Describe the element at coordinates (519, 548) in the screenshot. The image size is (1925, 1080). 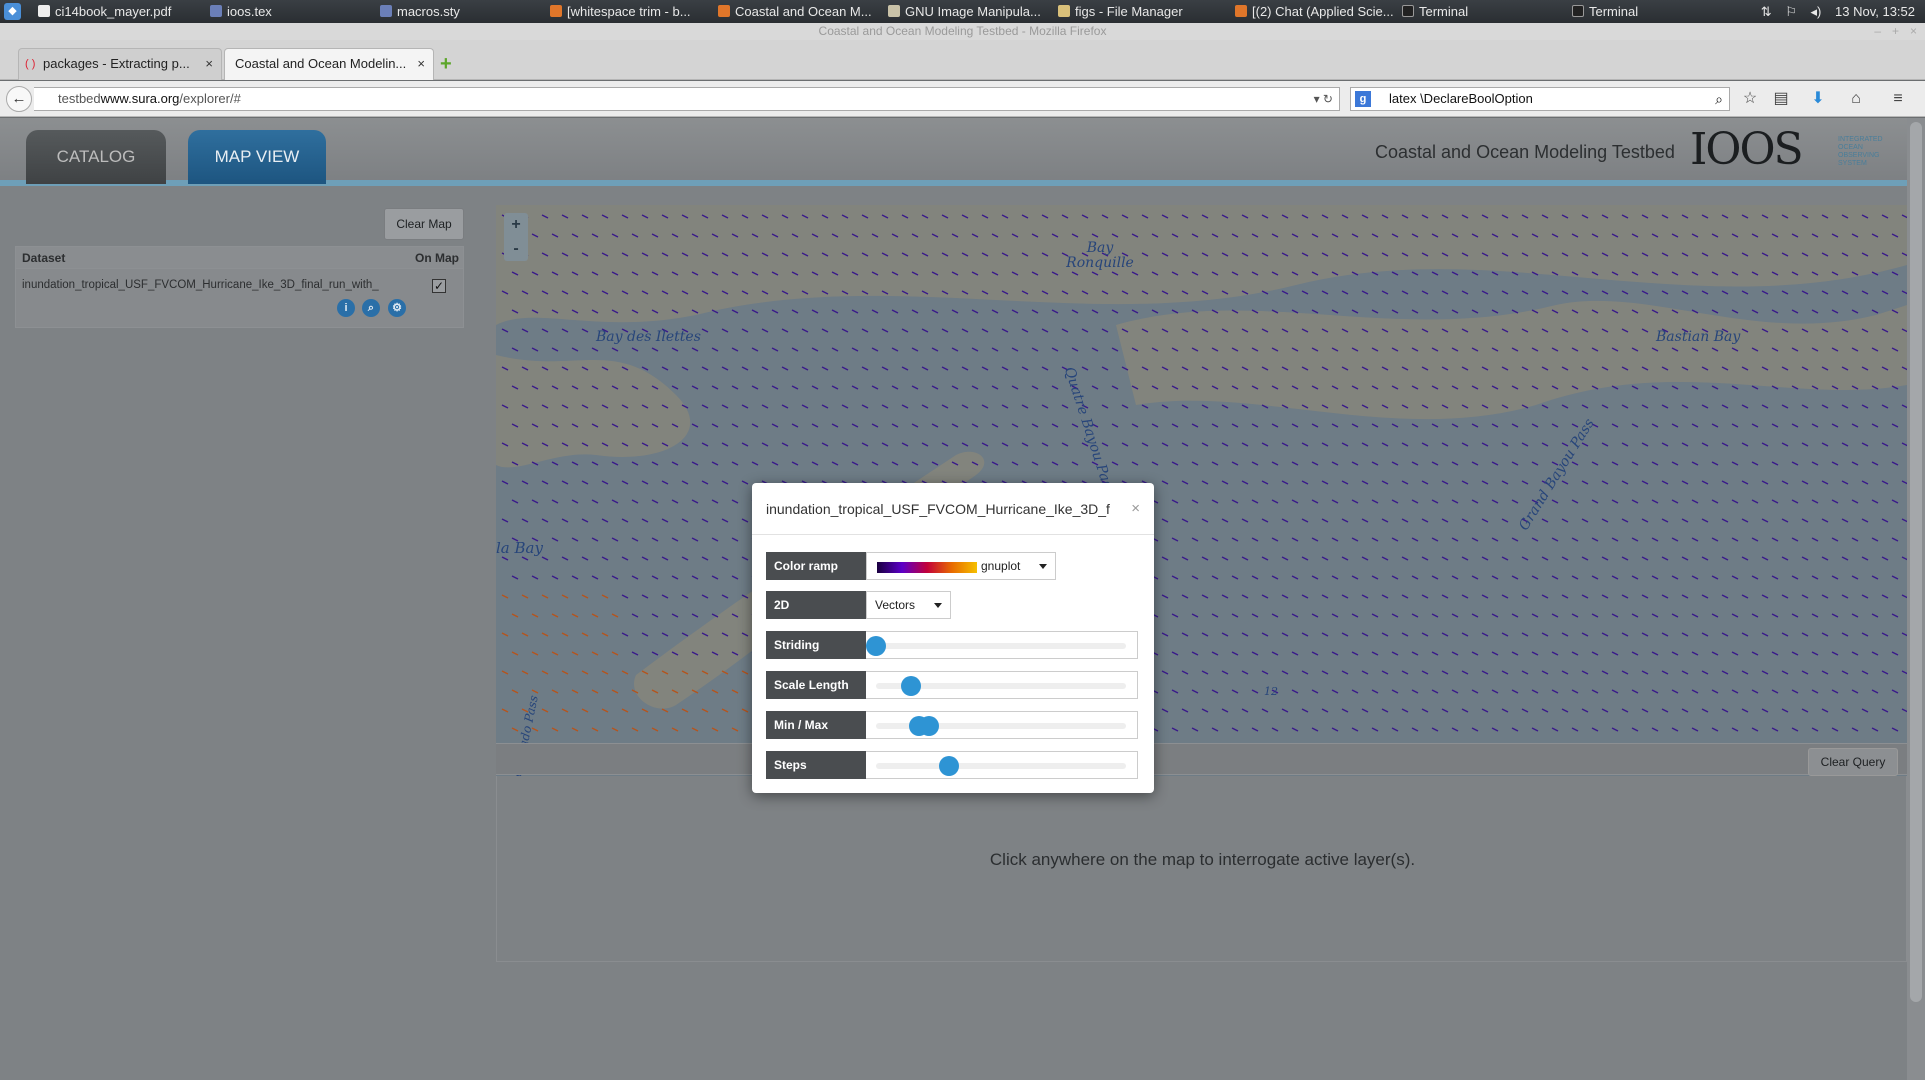
I see `map-label: la Bay` at that location.